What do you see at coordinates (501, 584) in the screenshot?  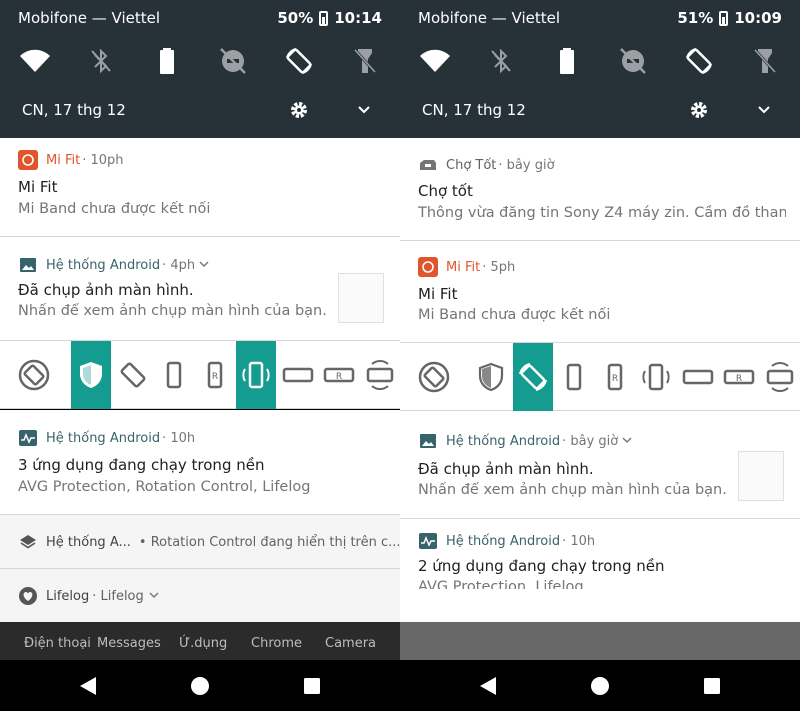 I see `notification-body: AVG Protection, Lifelog` at bounding box center [501, 584].